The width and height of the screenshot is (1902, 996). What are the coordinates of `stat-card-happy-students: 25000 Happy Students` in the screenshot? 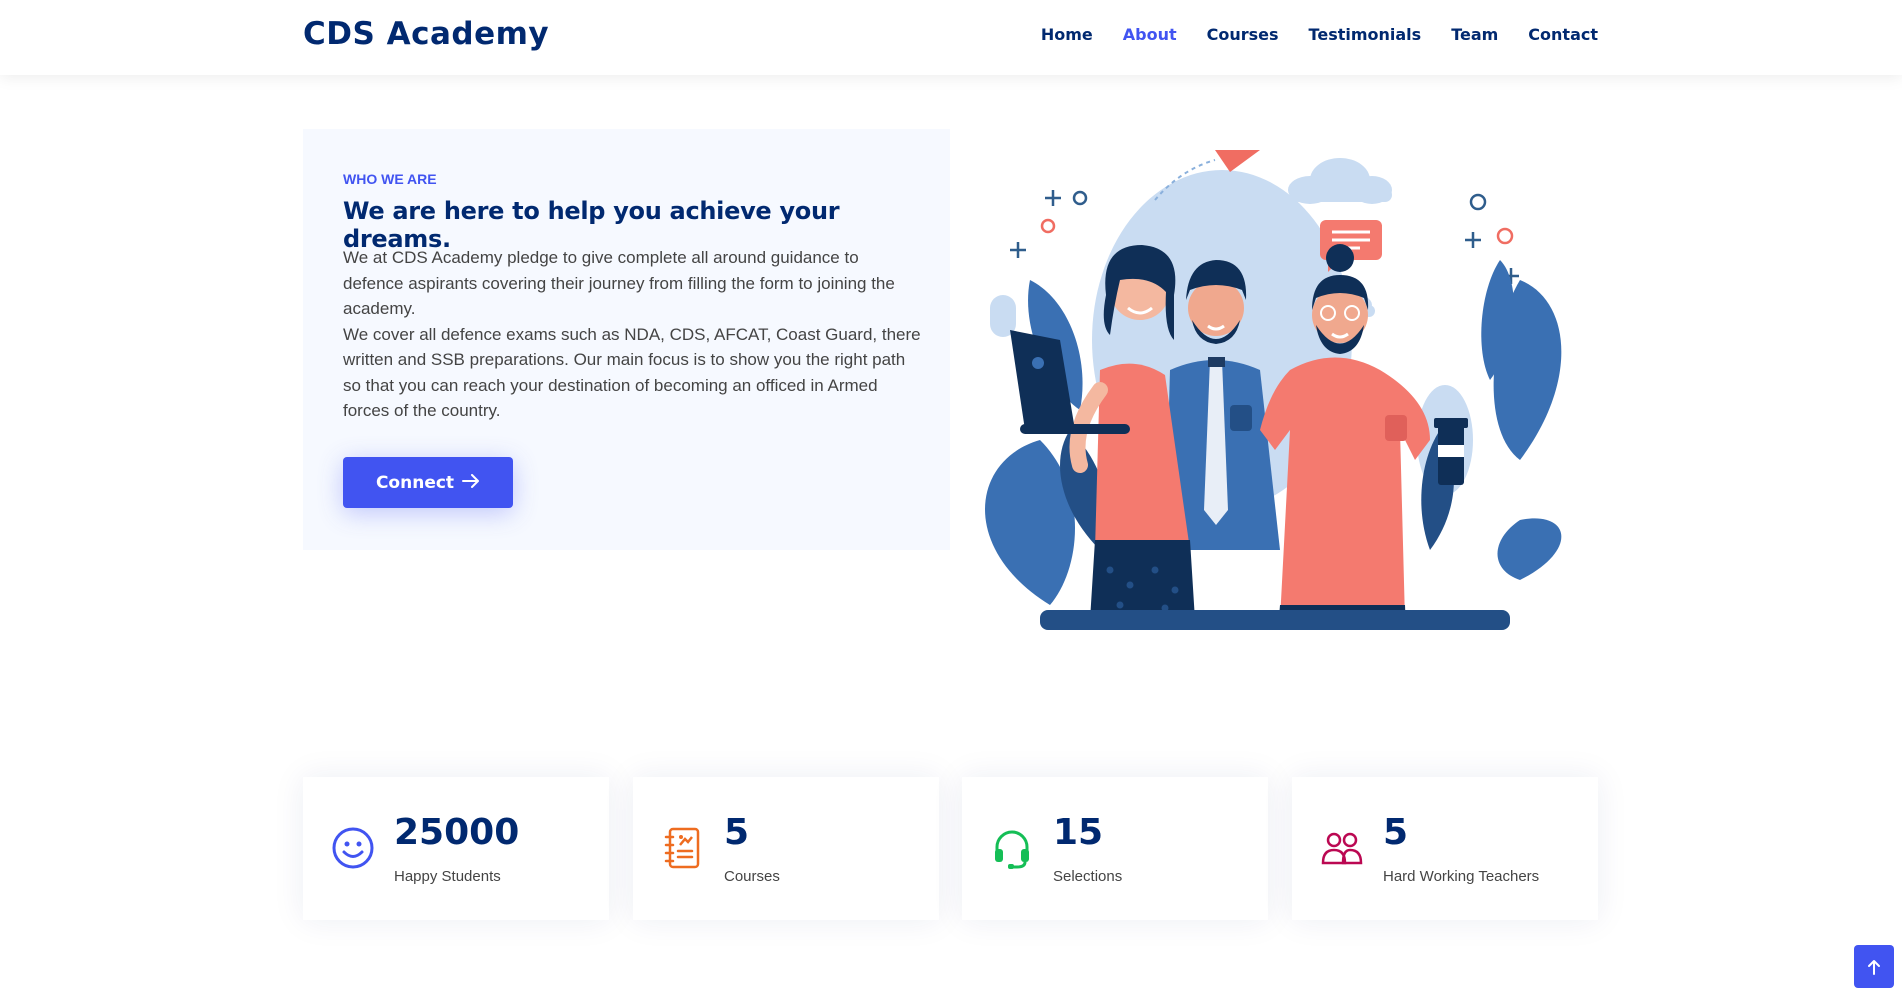 It's located at (456, 848).